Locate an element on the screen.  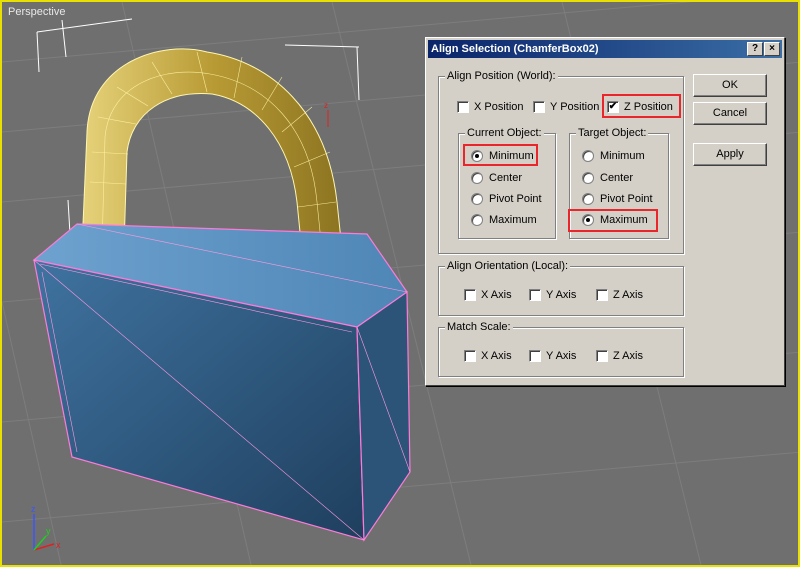
orient-y-label: Y Axis is located at coordinates (561, 295).